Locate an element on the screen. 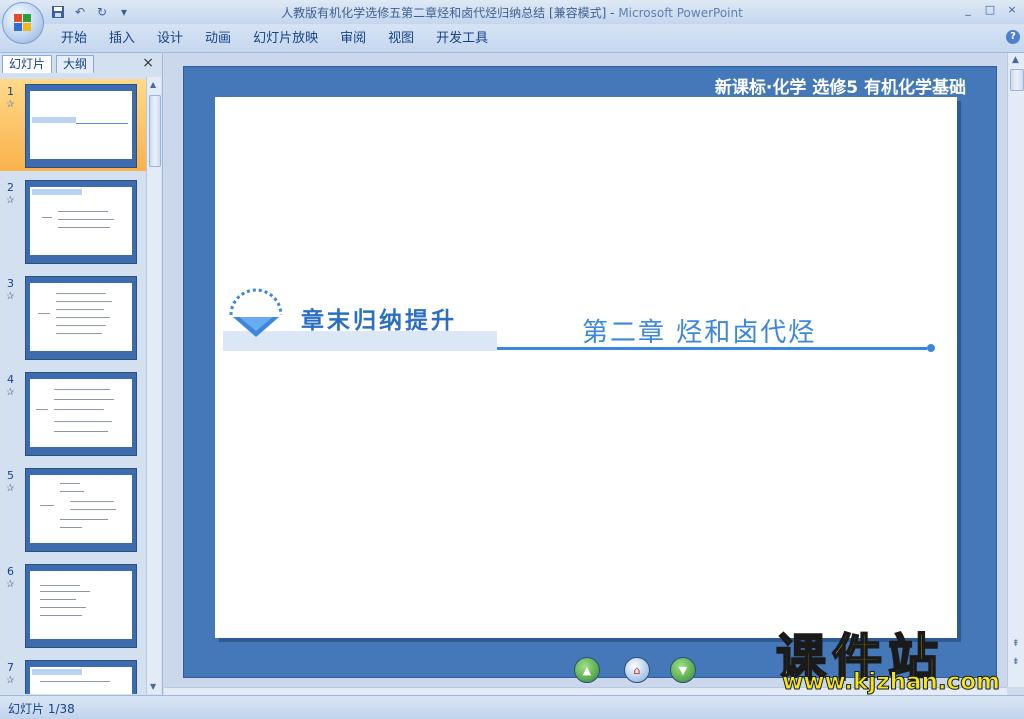 The image size is (1024, 719). watermark-url: www.kjzhan.com is located at coordinates (891, 682).